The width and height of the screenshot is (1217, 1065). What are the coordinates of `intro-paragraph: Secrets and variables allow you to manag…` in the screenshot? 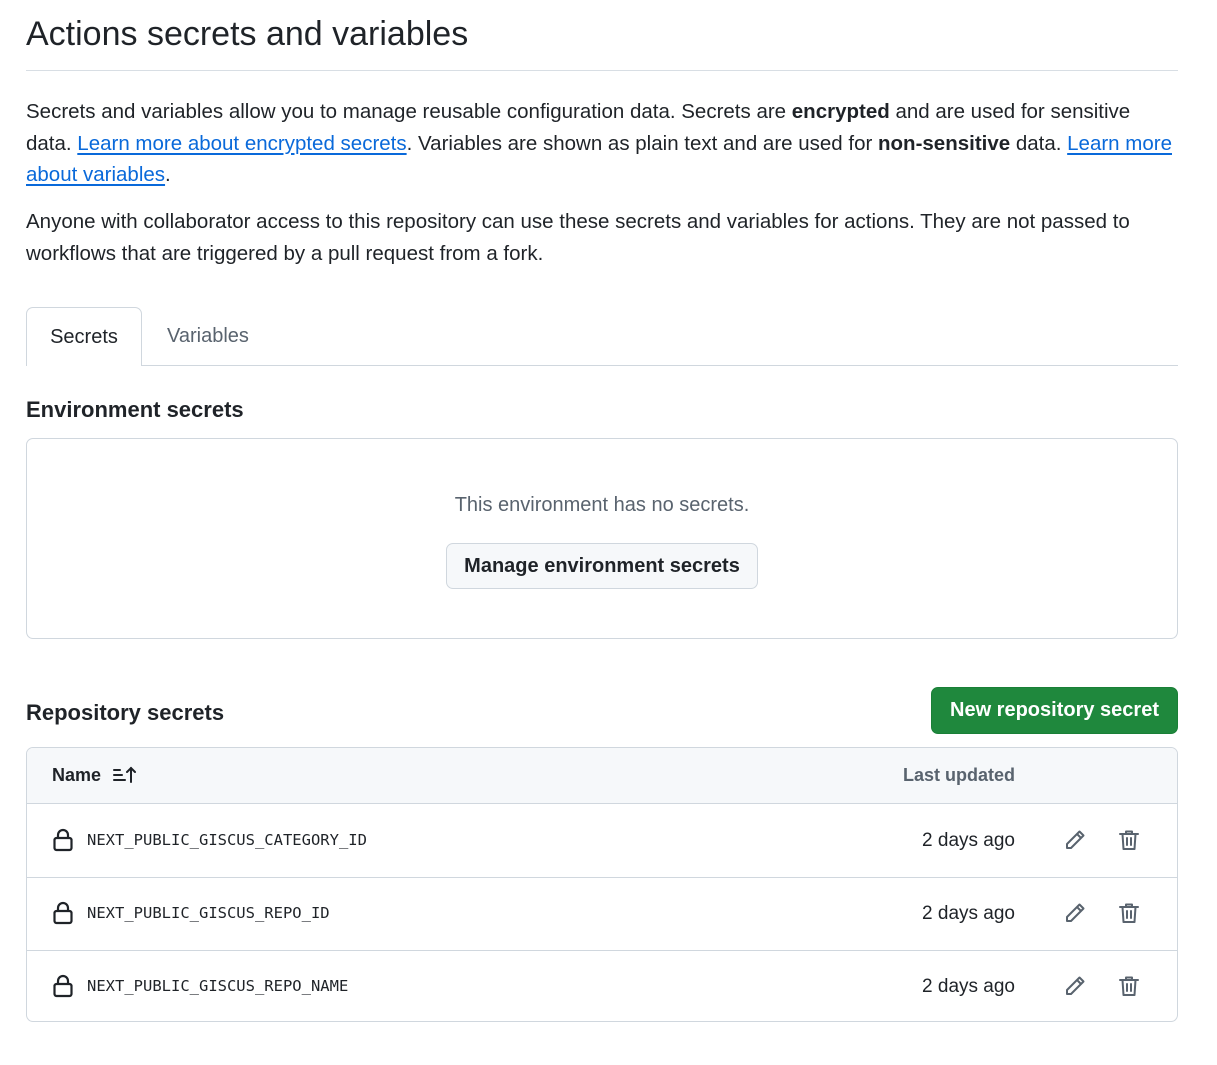 It's located at (602, 143).